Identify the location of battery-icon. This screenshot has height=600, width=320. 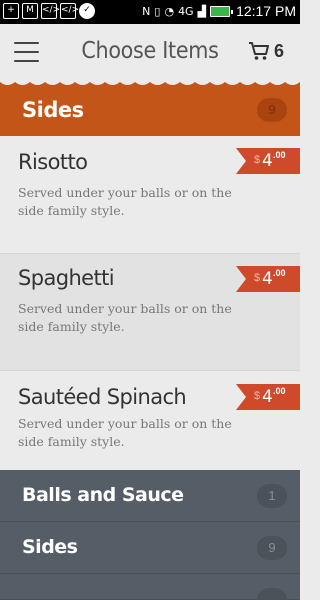
(222, 11).